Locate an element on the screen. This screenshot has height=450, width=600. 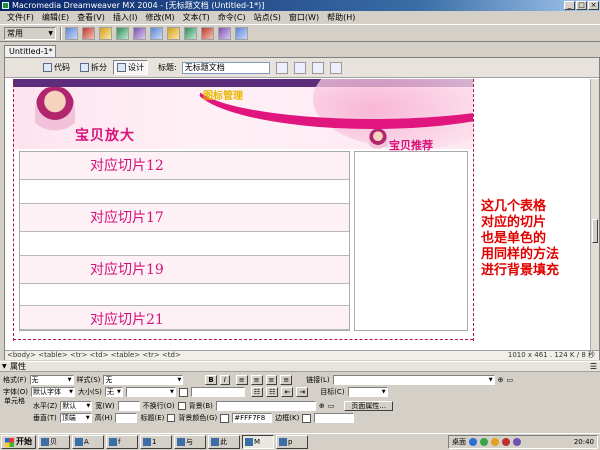
bgcolor-swatch is located at coordinates (225, 418).